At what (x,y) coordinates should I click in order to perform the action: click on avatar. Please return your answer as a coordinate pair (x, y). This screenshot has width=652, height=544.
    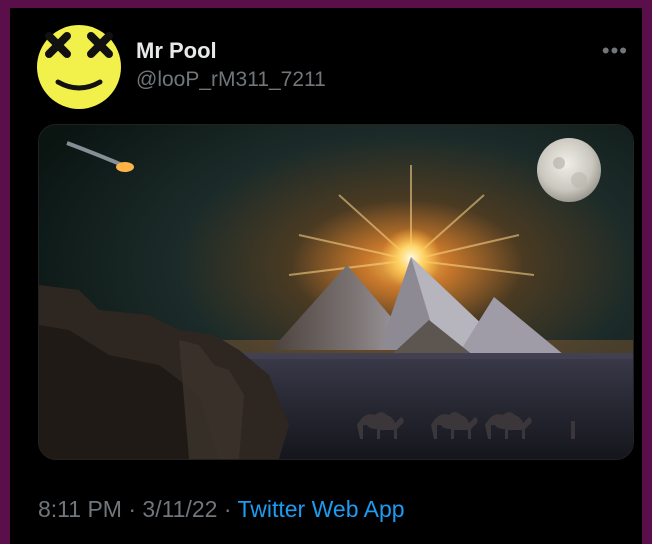
    Looking at the image, I should click on (79, 67).